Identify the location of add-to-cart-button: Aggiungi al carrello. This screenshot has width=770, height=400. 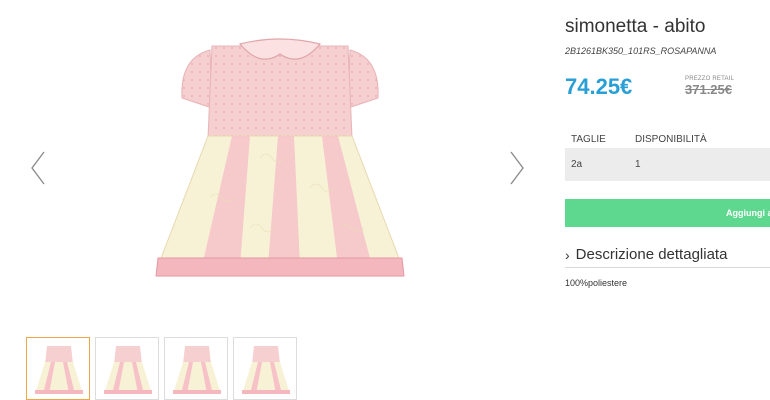
(667, 213).